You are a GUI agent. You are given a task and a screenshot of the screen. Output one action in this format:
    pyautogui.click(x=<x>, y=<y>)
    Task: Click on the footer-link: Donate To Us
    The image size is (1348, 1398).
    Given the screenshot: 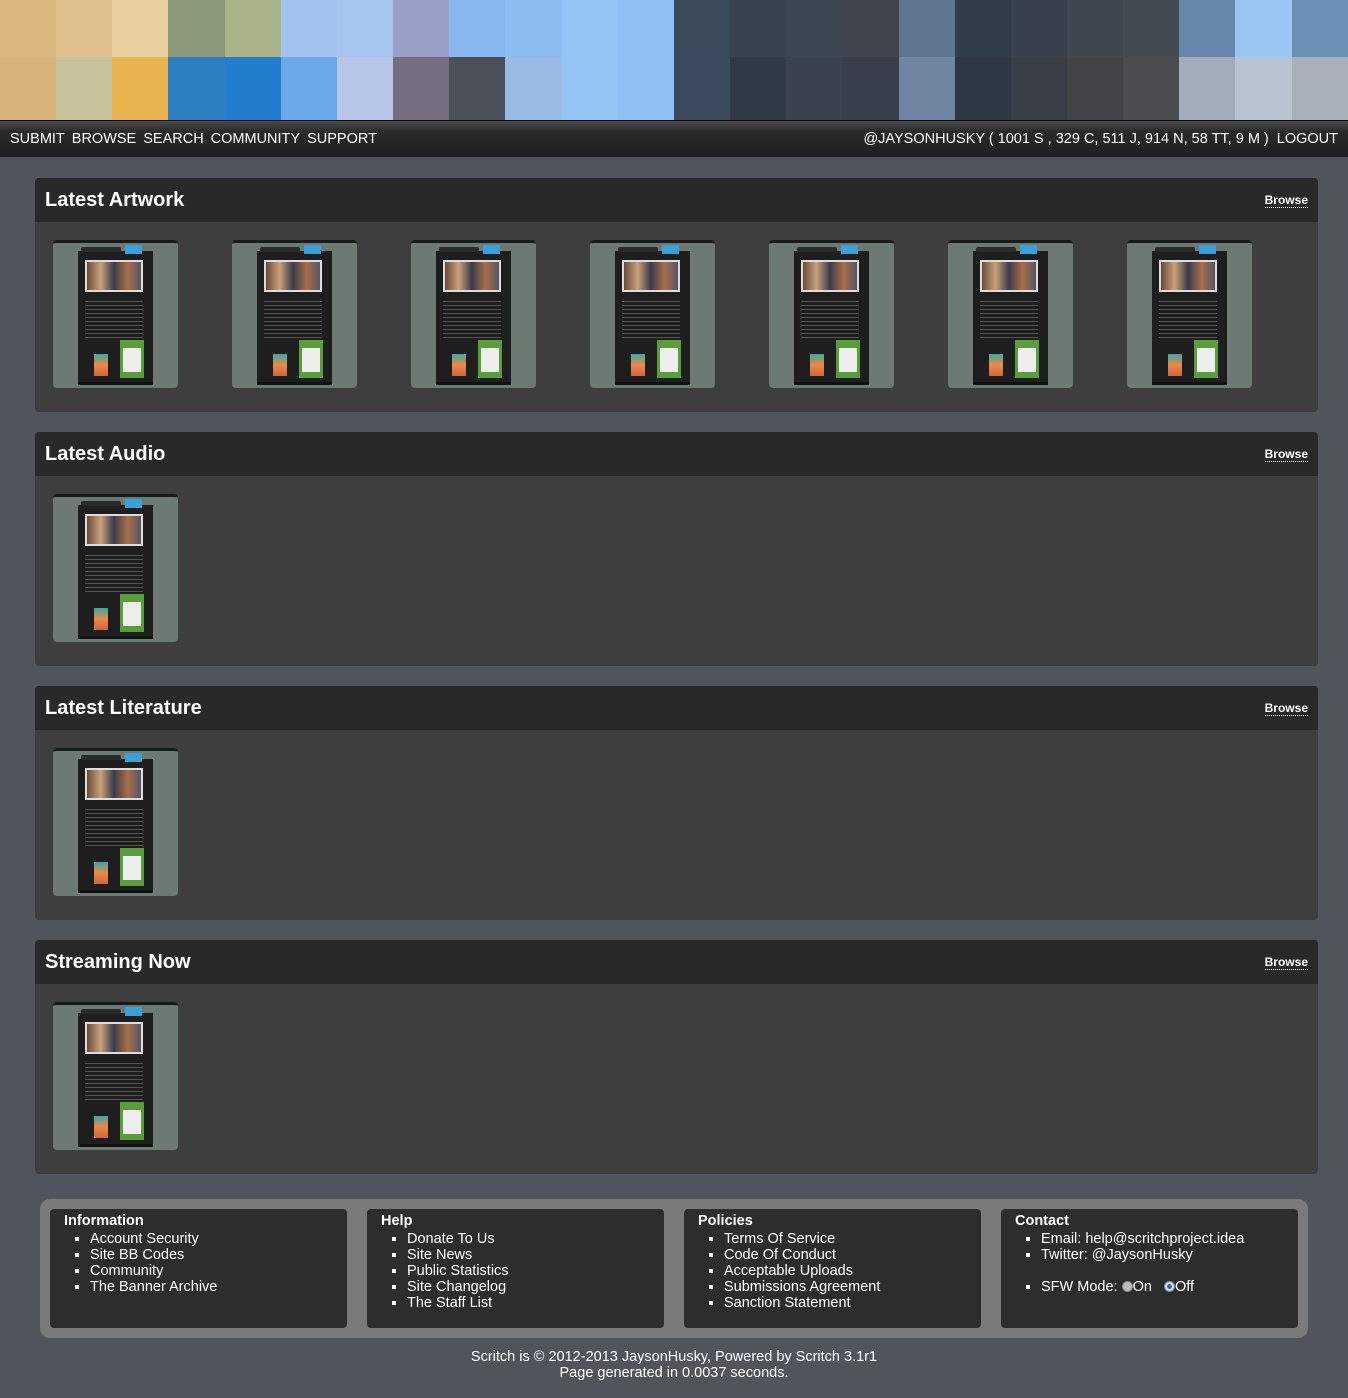 What is the action you would take?
    pyautogui.click(x=451, y=1239)
    